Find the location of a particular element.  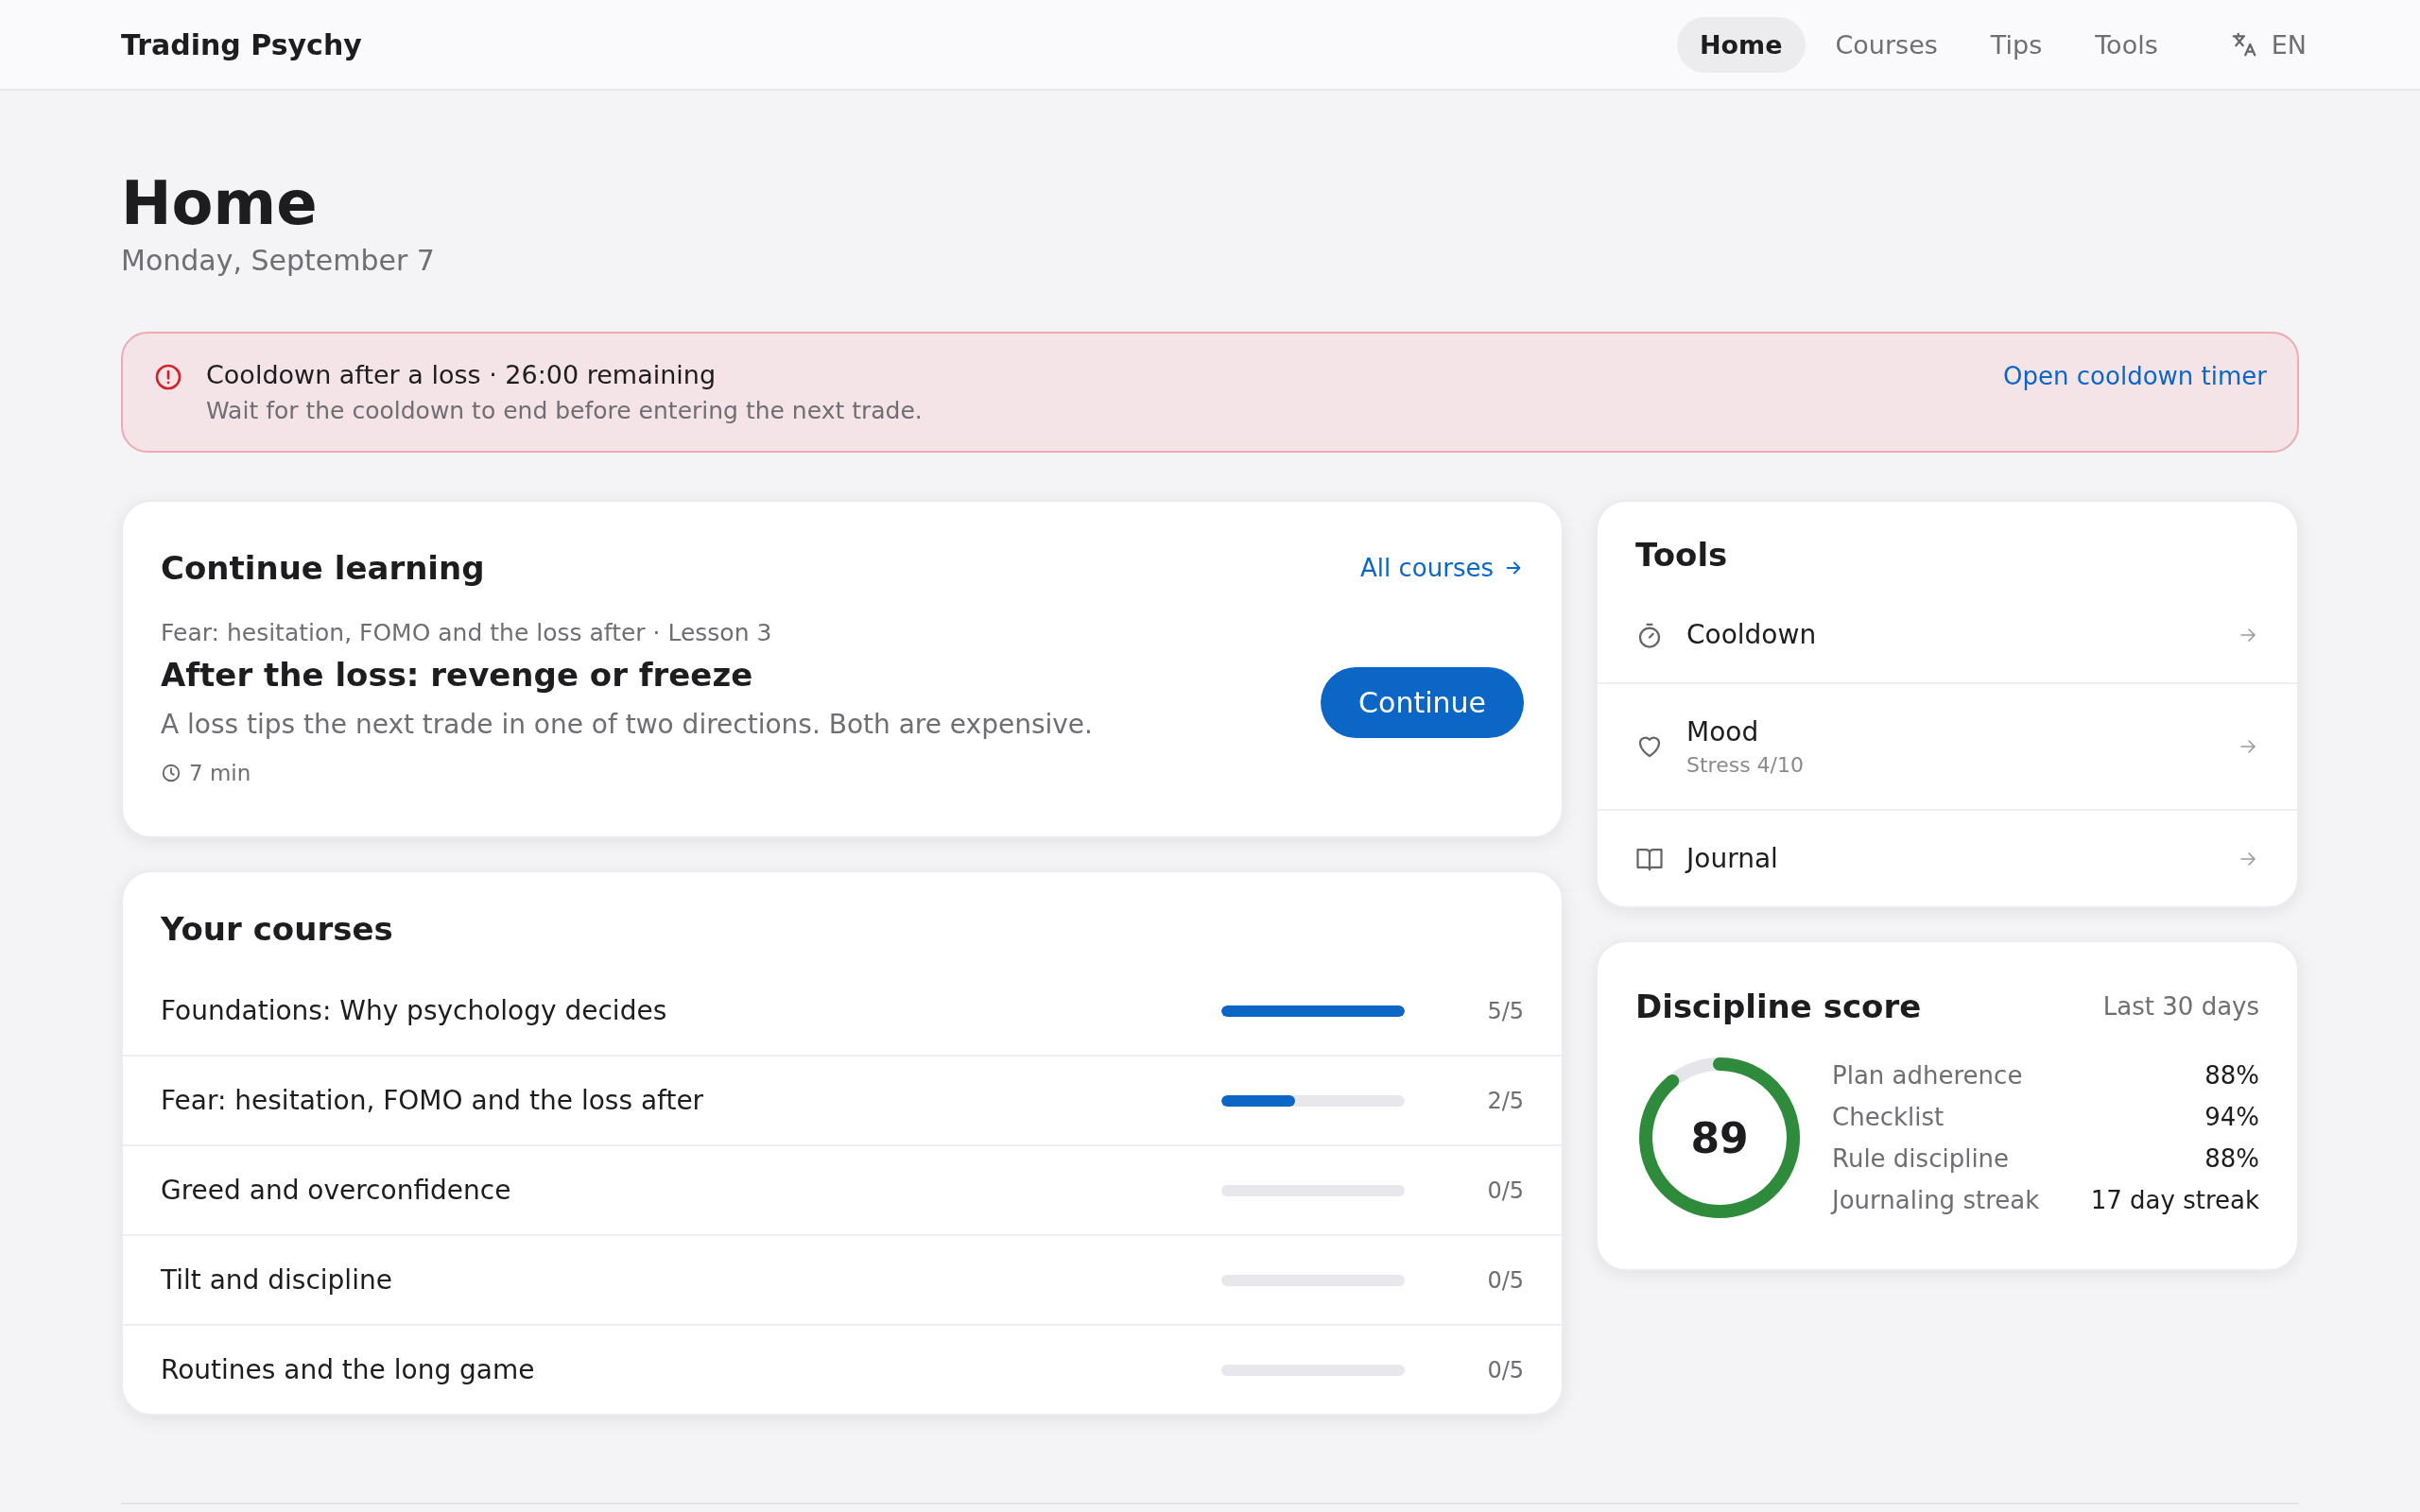

course-progress: 2/5 is located at coordinates (1505, 1100).